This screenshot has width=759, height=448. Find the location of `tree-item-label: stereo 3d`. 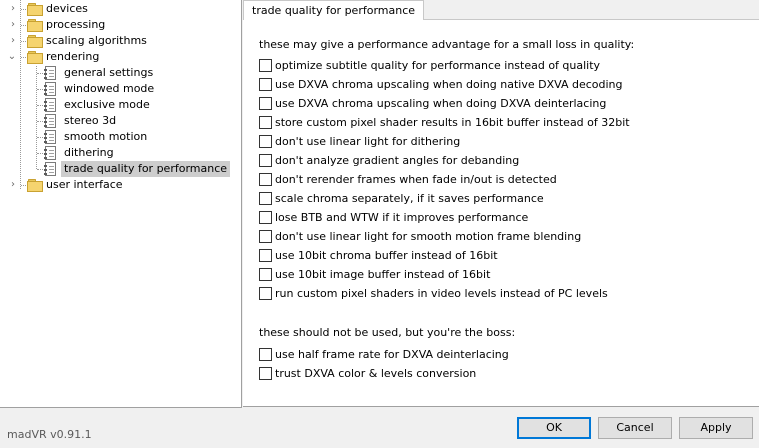

tree-item-label: stereo 3d is located at coordinates (90, 120).